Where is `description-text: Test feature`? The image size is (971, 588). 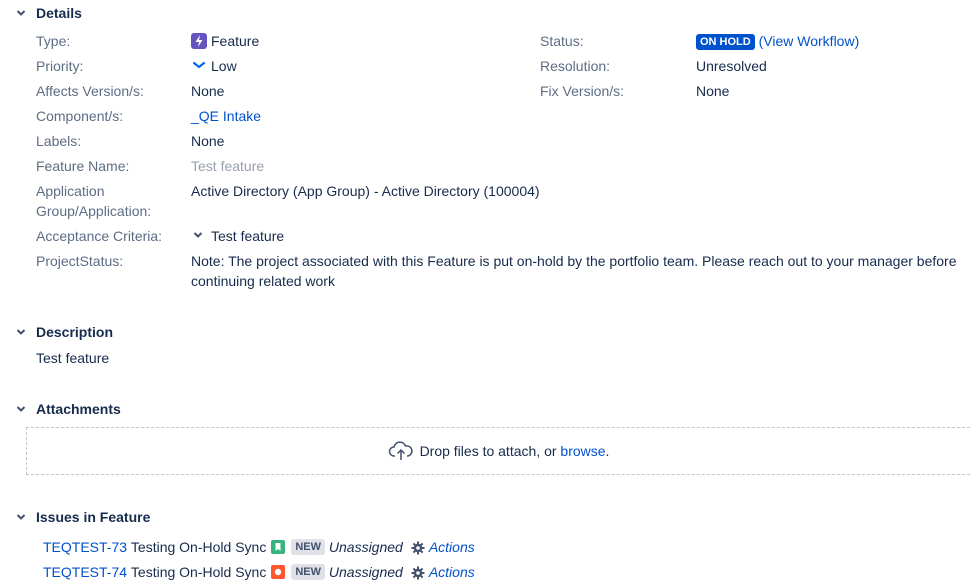 description-text: Test feature is located at coordinates (73, 358).